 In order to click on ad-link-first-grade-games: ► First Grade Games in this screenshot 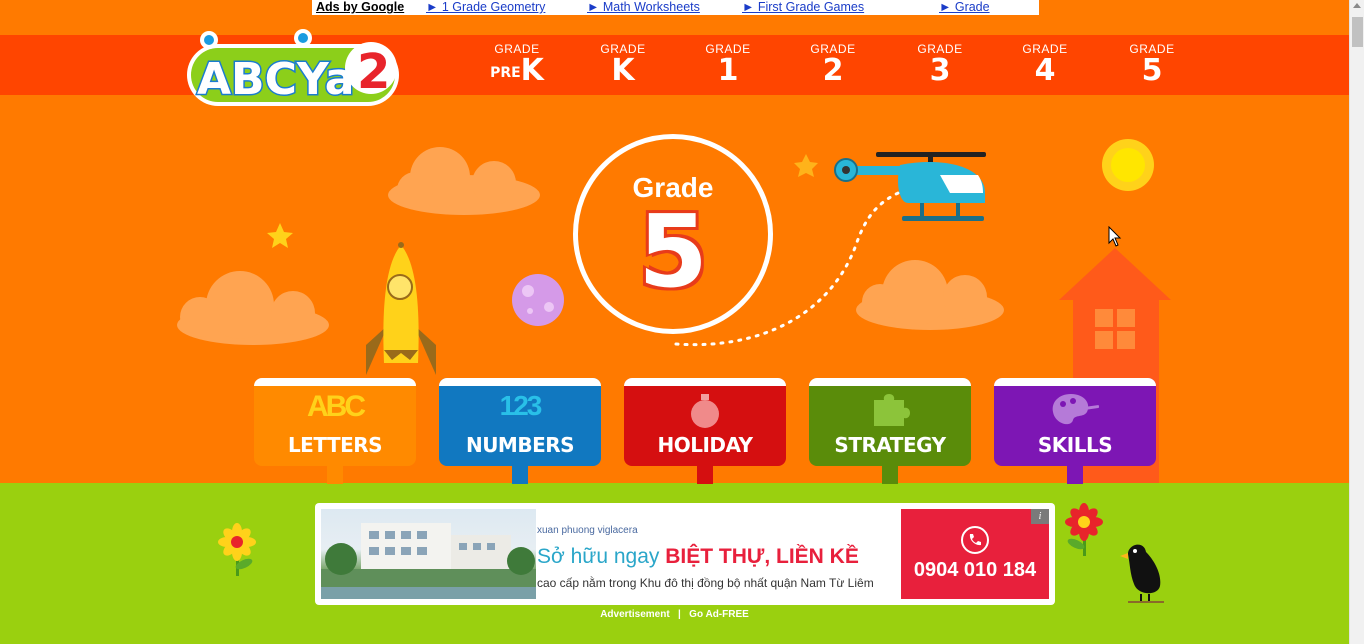, I will do `click(803, 7)`.